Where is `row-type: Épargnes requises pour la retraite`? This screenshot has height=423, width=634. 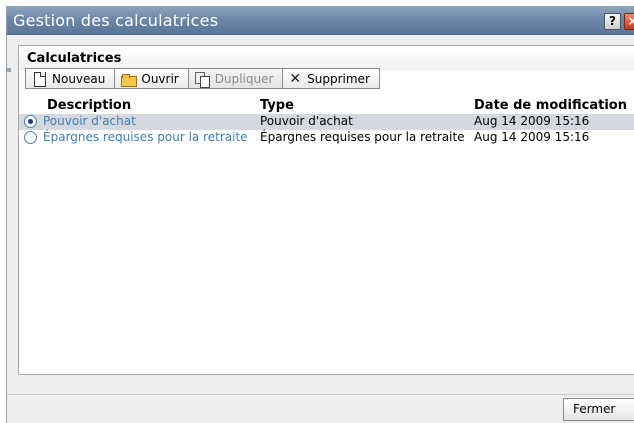
row-type: Épargnes requises pour la retraite is located at coordinates (362, 137).